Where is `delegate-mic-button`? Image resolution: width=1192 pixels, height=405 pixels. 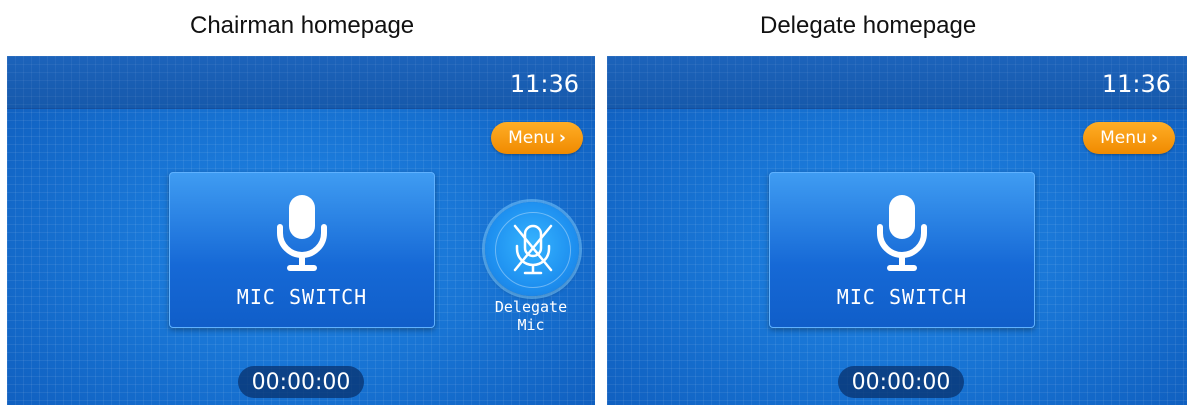
delegate-mic-button is located at coordinates (533, 250).